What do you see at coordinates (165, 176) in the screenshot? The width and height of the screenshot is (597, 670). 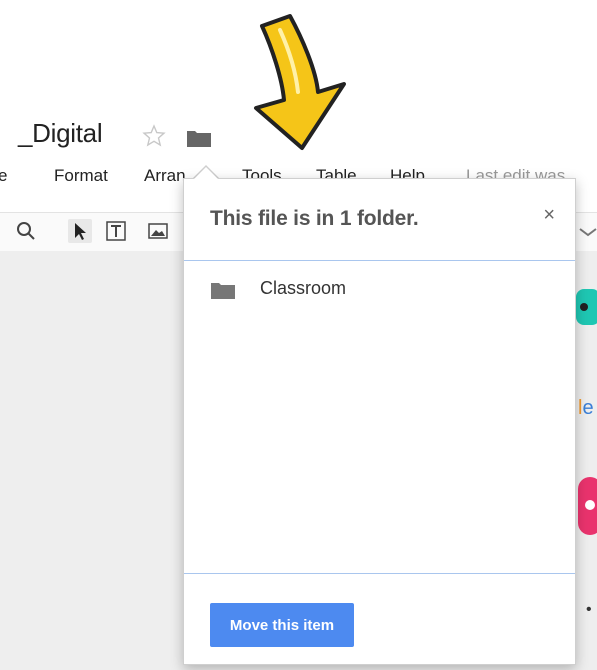 I see `menu-item-arrange: Arran` at bounding box center [165, 176].